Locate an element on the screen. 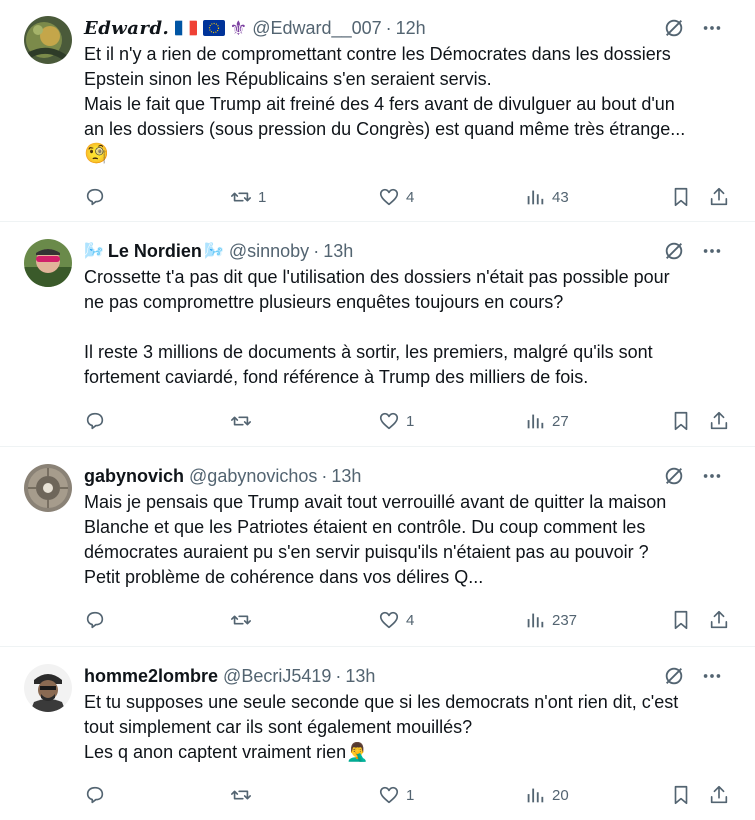  display-name: Le Nordien is located at coordinates (155, 251).